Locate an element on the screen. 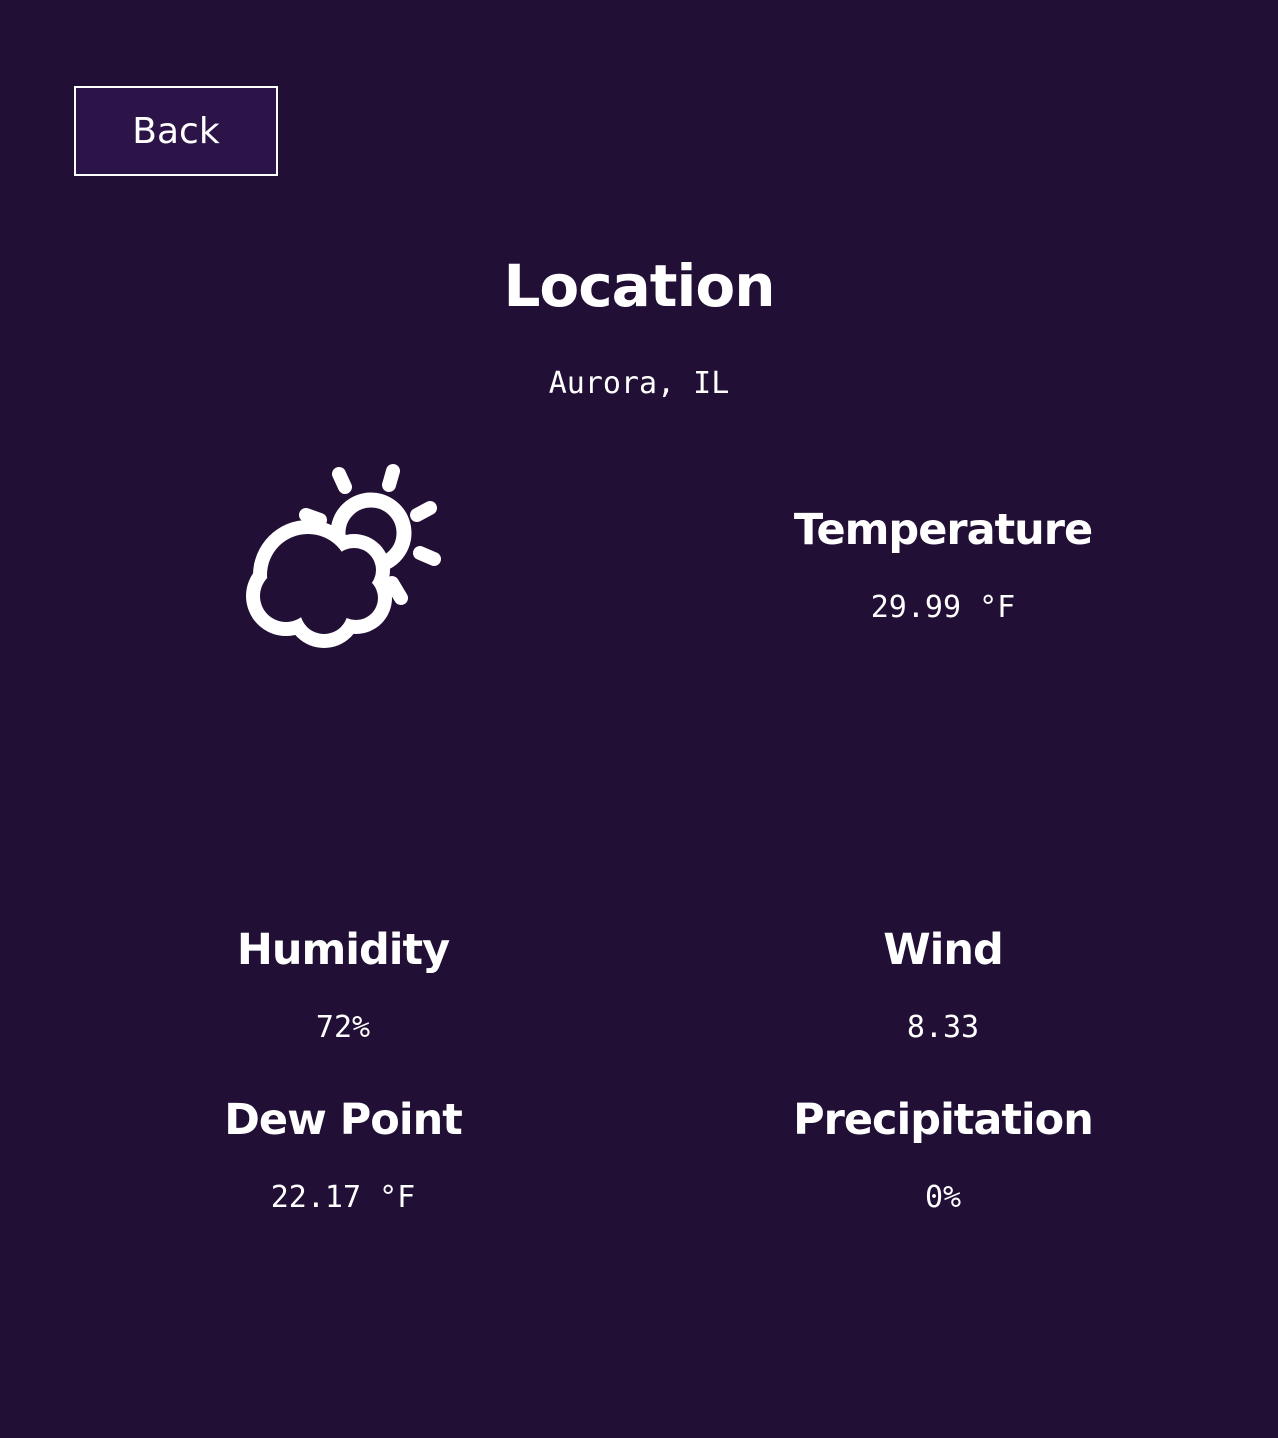 The width and height of the screenshot is (1278, 1438). wind-stat: Wind 8.33 is located at coordinates (943, 985).